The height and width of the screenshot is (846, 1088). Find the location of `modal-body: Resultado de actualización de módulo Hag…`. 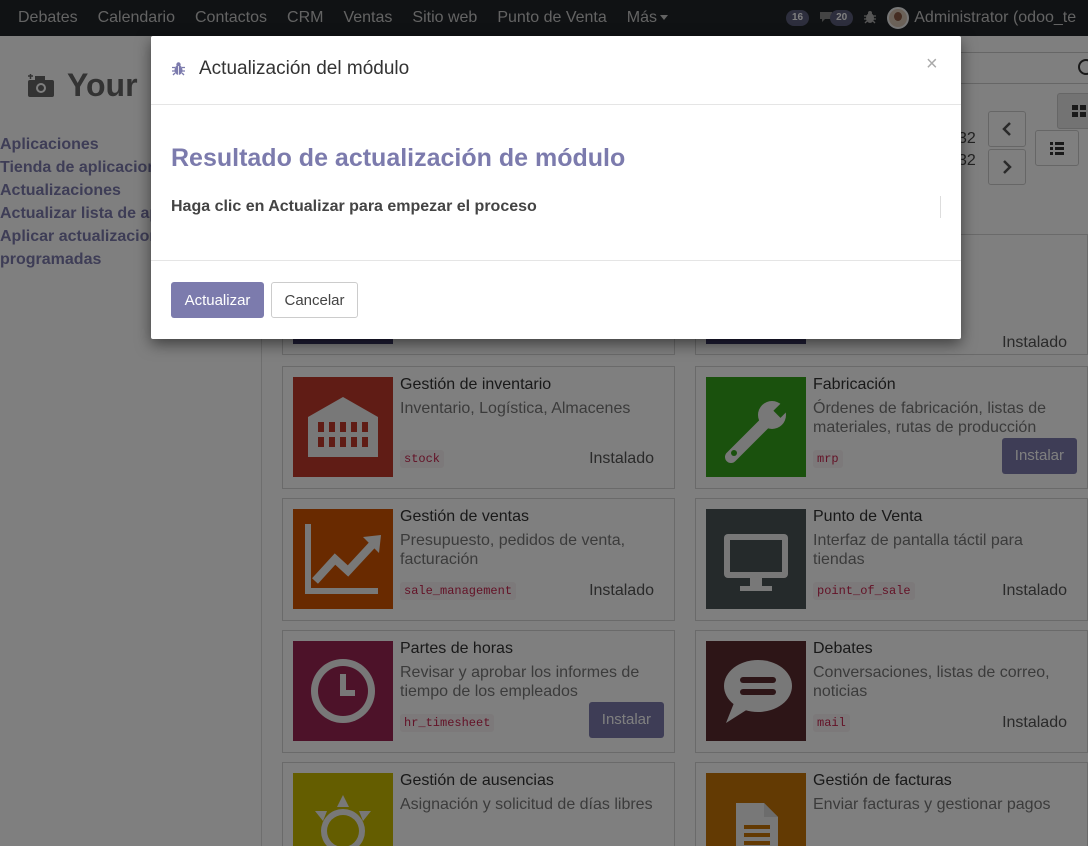

modal-body: Resultado de actualización de módulo Hag… is located at coordinates (556, 183).